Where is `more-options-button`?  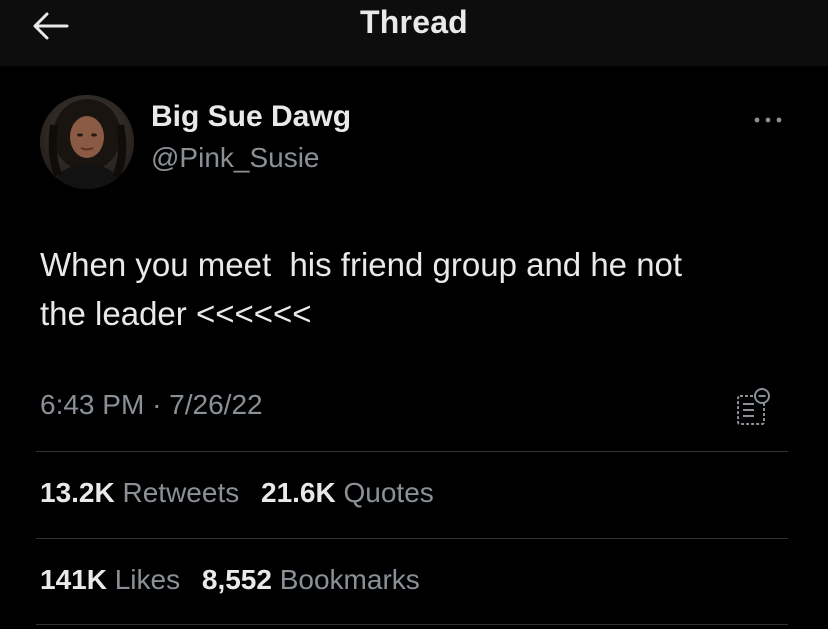 more-options-button is located at coordinates (768, 120).